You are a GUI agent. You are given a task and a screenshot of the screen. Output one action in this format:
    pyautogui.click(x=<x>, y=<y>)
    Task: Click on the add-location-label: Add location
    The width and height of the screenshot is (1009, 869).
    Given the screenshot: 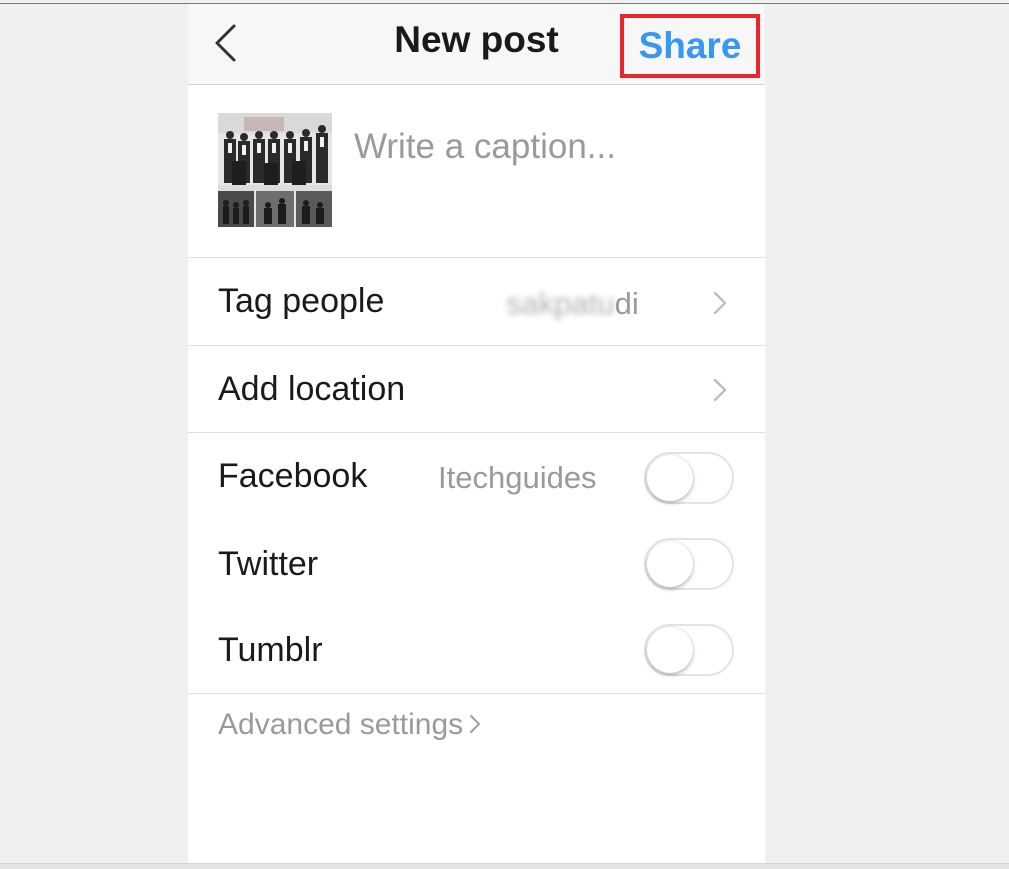 What is the action you would take?
    pyautogui.click(x=312, y=389)
    